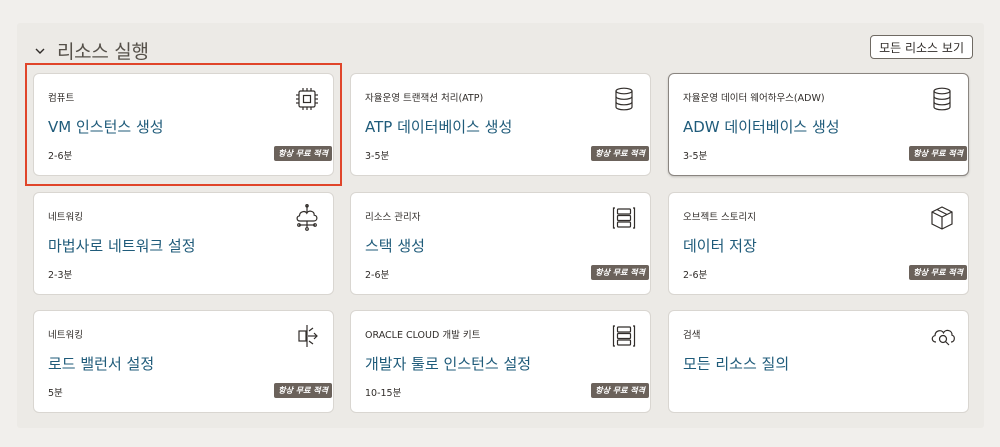 The image size is (1000, 447). I want to click on card-title: ATP 데이터베이스 생성, so click(439, 127).